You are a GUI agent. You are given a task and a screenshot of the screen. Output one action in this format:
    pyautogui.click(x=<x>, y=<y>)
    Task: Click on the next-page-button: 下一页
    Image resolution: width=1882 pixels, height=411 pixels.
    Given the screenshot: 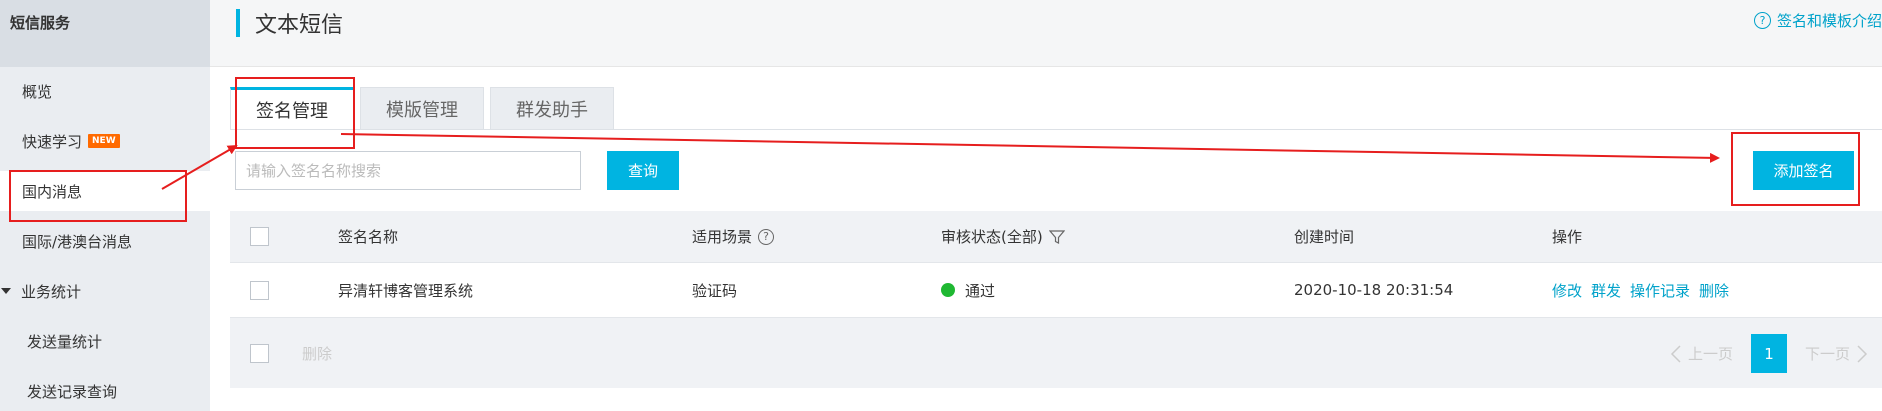 What is the action you would take?
    pyautogui.click(x=1836, y=353)
    